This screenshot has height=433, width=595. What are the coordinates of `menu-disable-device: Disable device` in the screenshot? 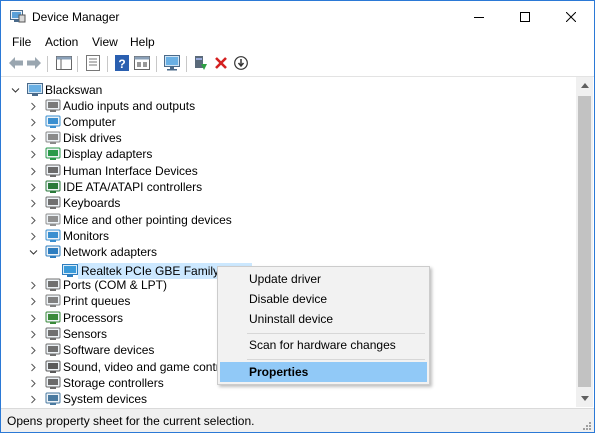 It's located at (323, 299).